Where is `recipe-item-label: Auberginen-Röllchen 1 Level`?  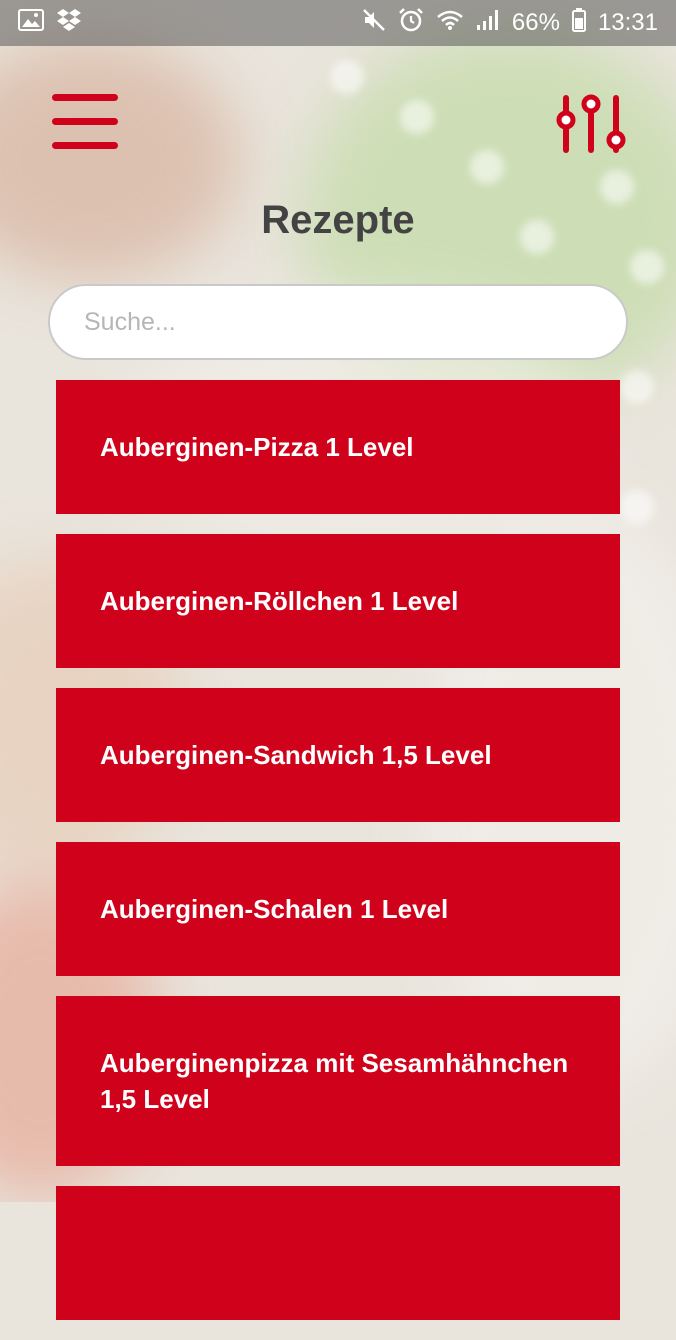
recipe-item-label: Auberginen-Röllchen 1 Level is located at coordinates (279, 601).